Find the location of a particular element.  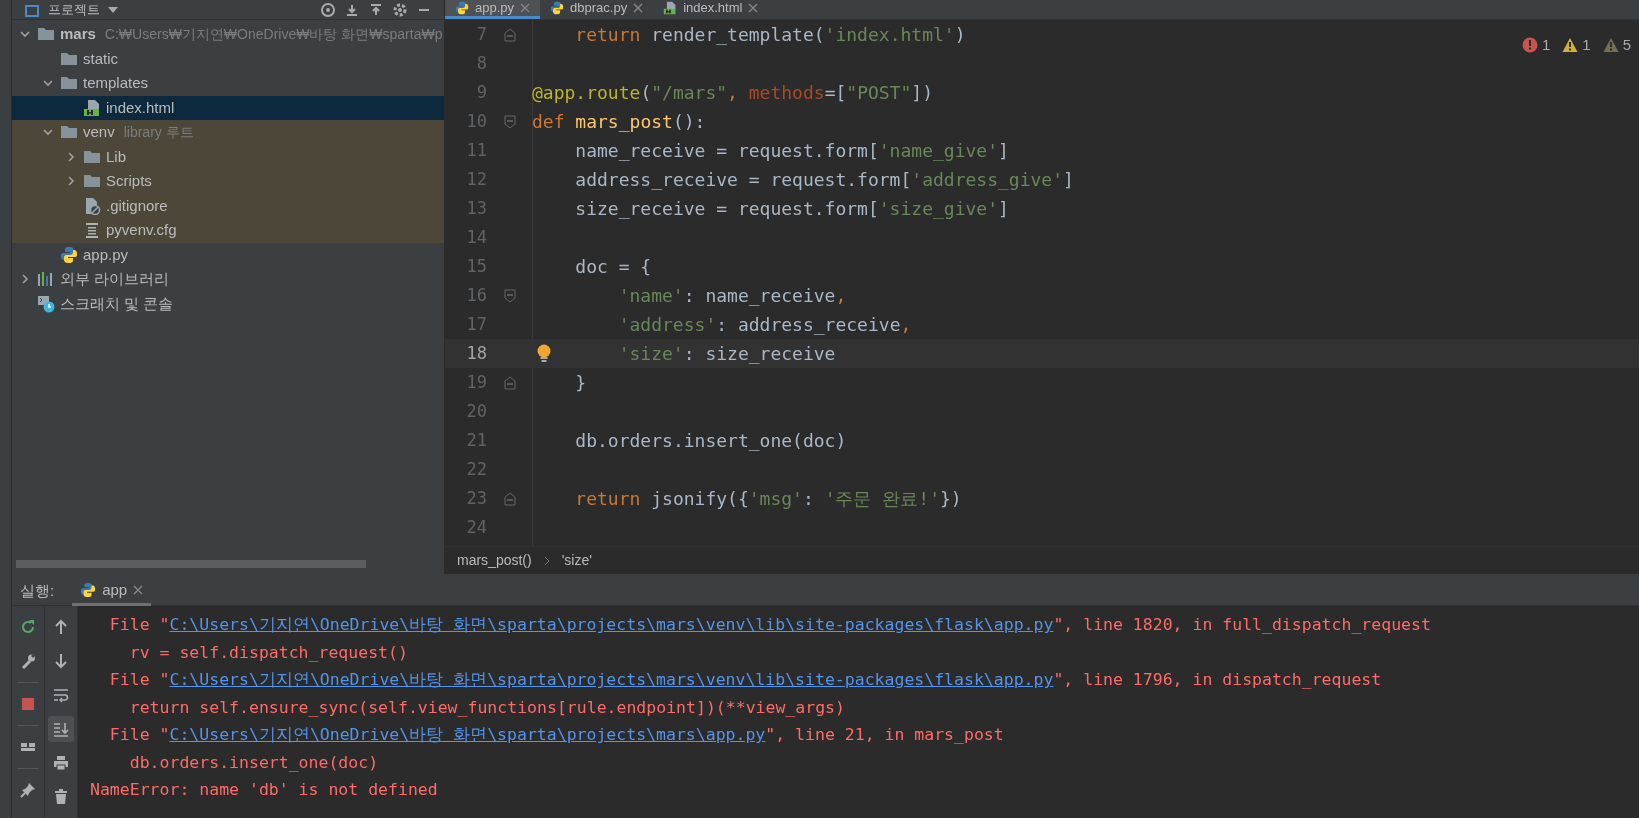

code-text: address_receive = request.form['address_give'] is located at coordinates (824, 180).